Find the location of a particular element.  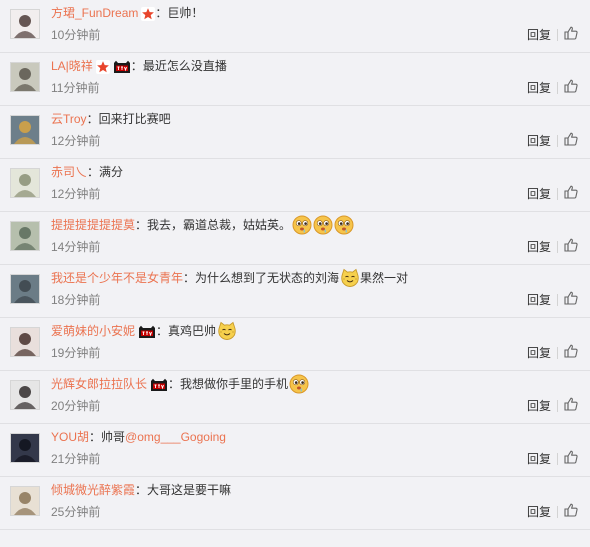

username-link: 光辉女郎拉拉队长 is located at coordinates (99, 384).